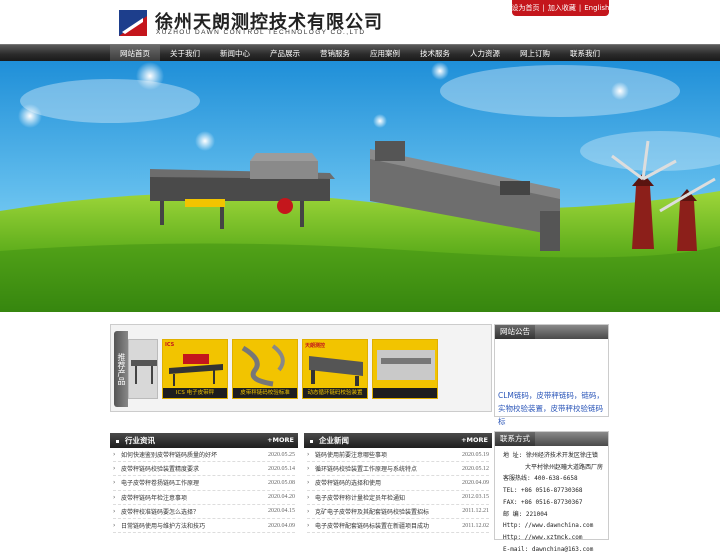 The image size is (720, 555). Describe the element at coordinates (281, 511) in the screenshot. I see `news-date: 2020.04.15` at that location.